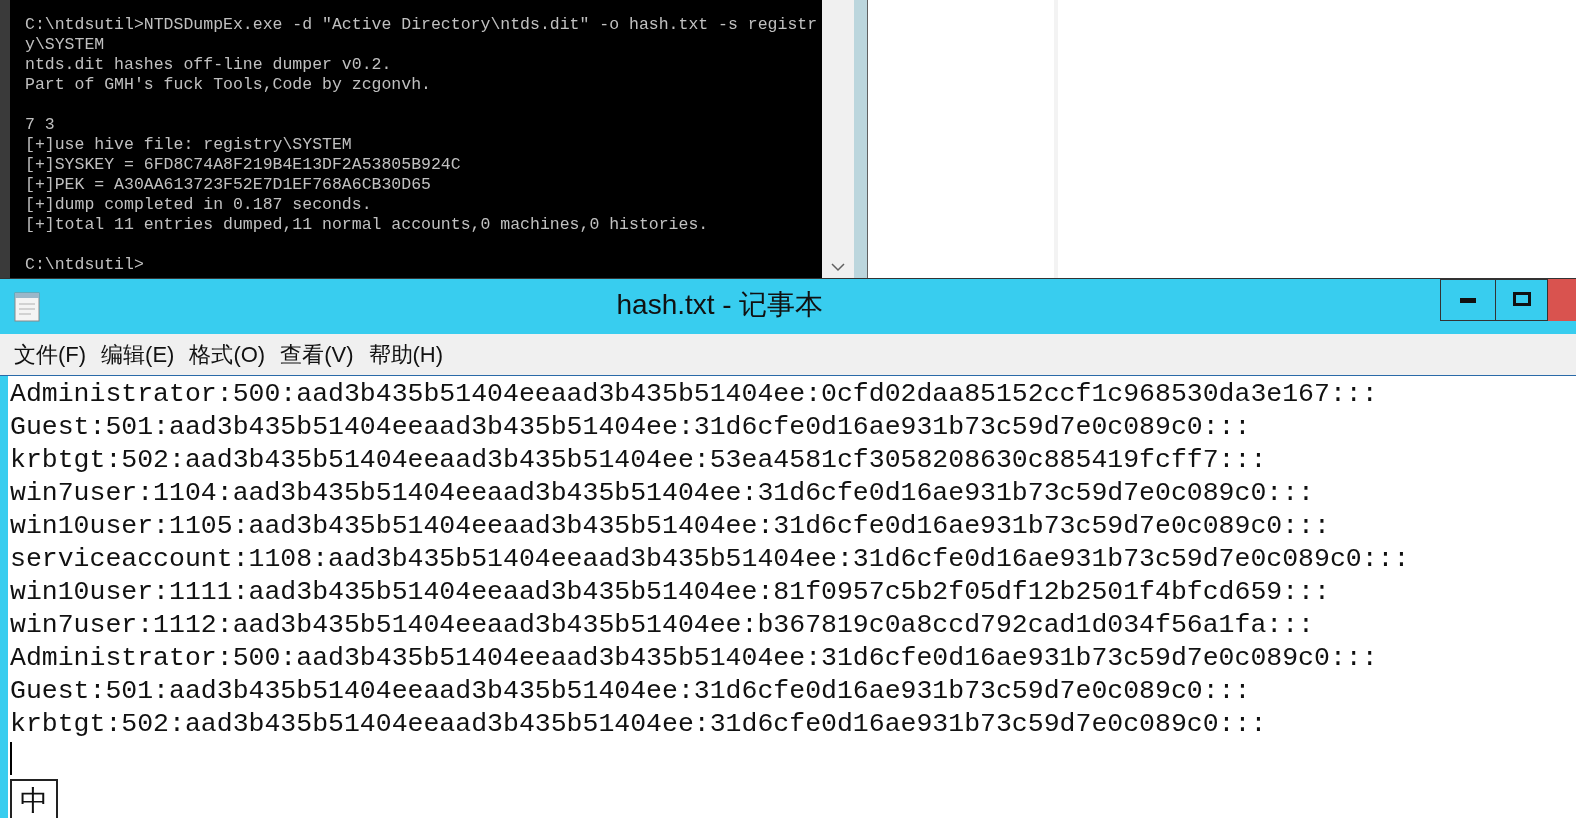 Image resolution: width=1576 pixels, height=818 pixels. What do you see at coordinates (670, 526) in the screenshot?
I see `text-line: win10user:1105:aad3b435b51404eeaad3b435b51404ee:31d6cfe0d16ae931b73c59d7e0c089c0:::` at bounding box center [670, 526].